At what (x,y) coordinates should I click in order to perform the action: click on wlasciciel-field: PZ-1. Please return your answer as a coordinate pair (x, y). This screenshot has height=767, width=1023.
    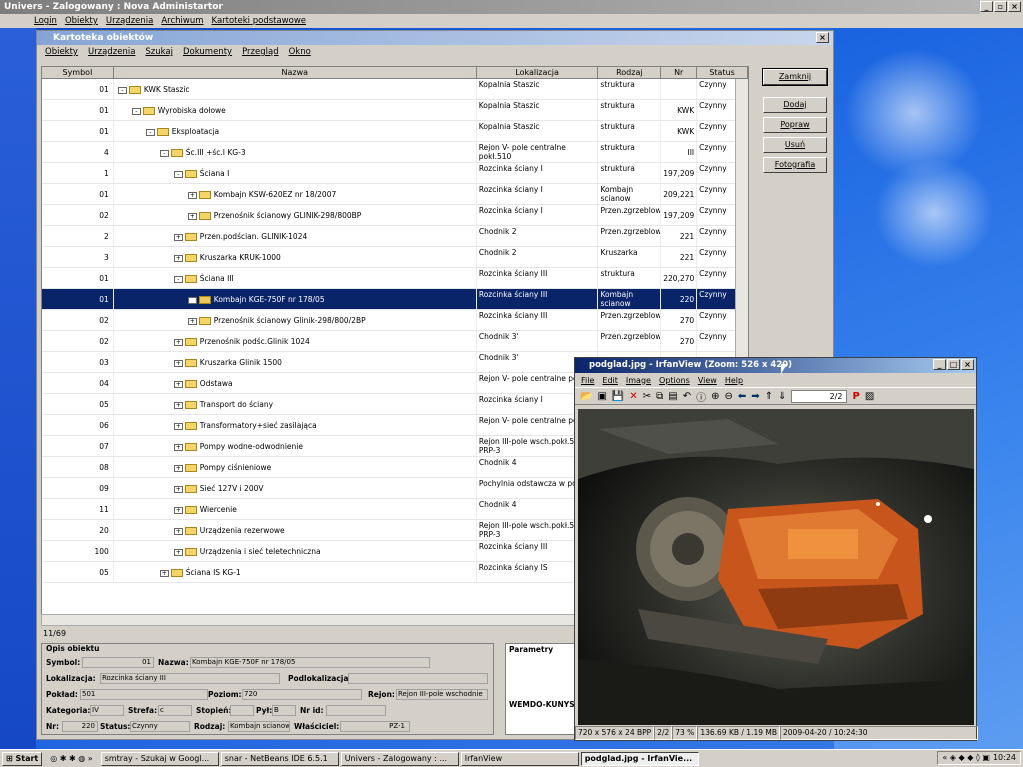
    Looking at the image, I should click on (375, 726).